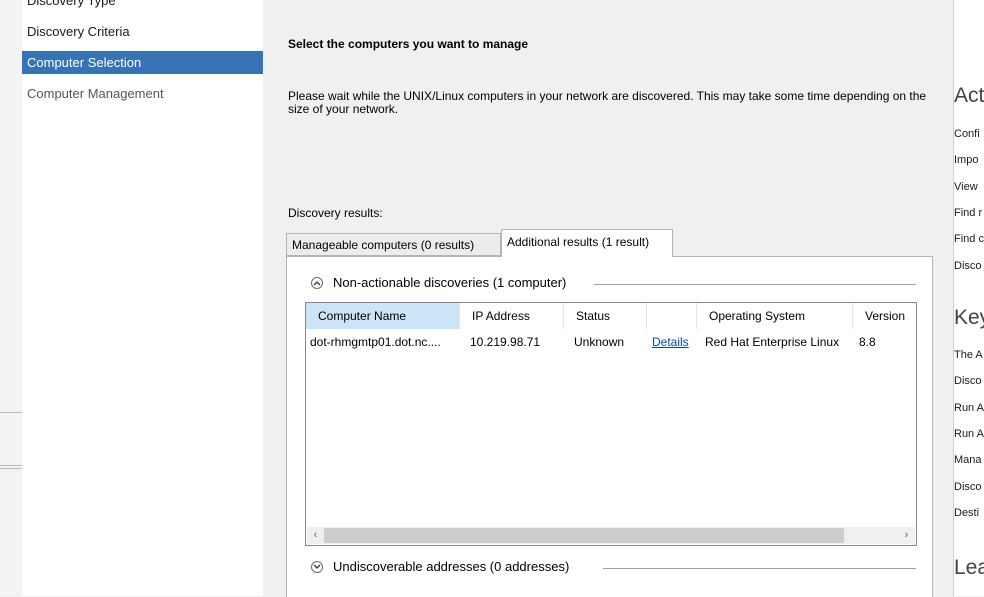 The image size is (984, 597). Describe the element at coordinates (11, 298) in the screenshot. I see `background-window-edge` at that location.